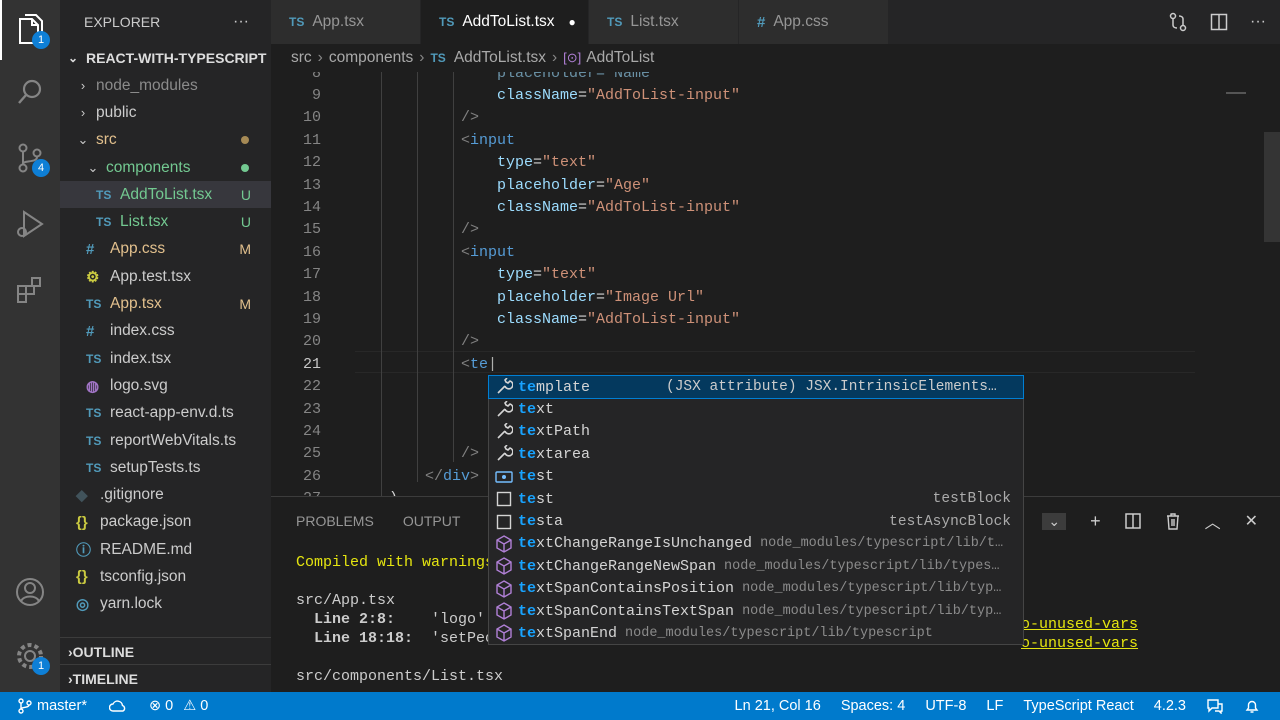  Describe the element at coordinates (1178, 22) in the screenshot. I see `compare-changes-icon` at that location.